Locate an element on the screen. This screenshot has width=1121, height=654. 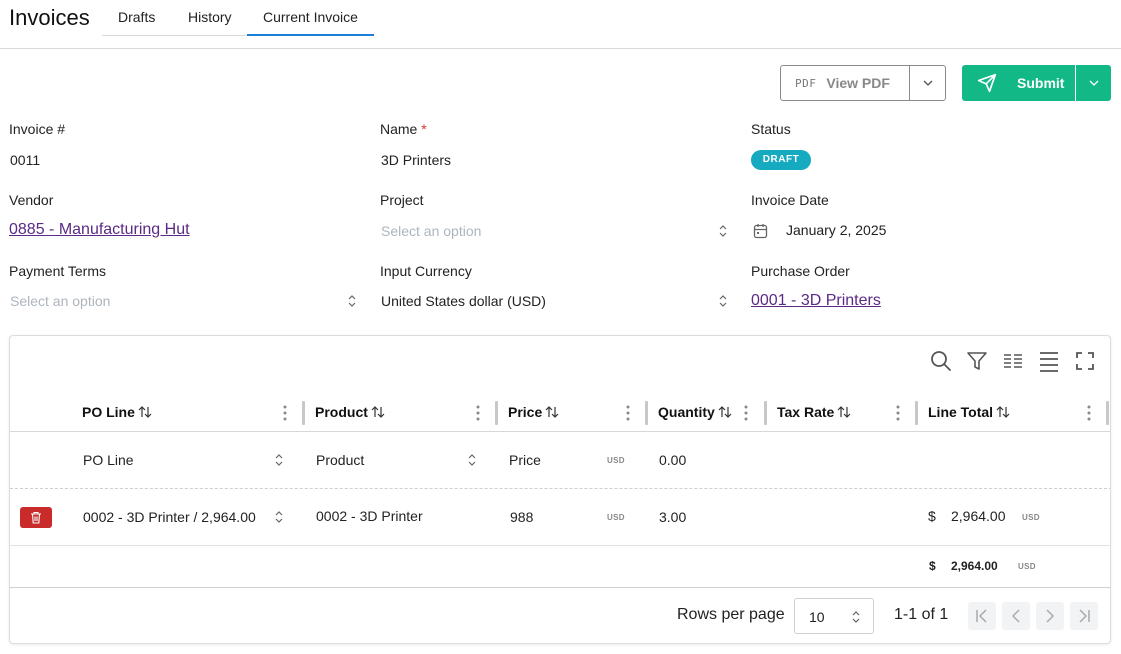
tab-bar: Drafts History Current Invoice is located at coordinates (238, 18).